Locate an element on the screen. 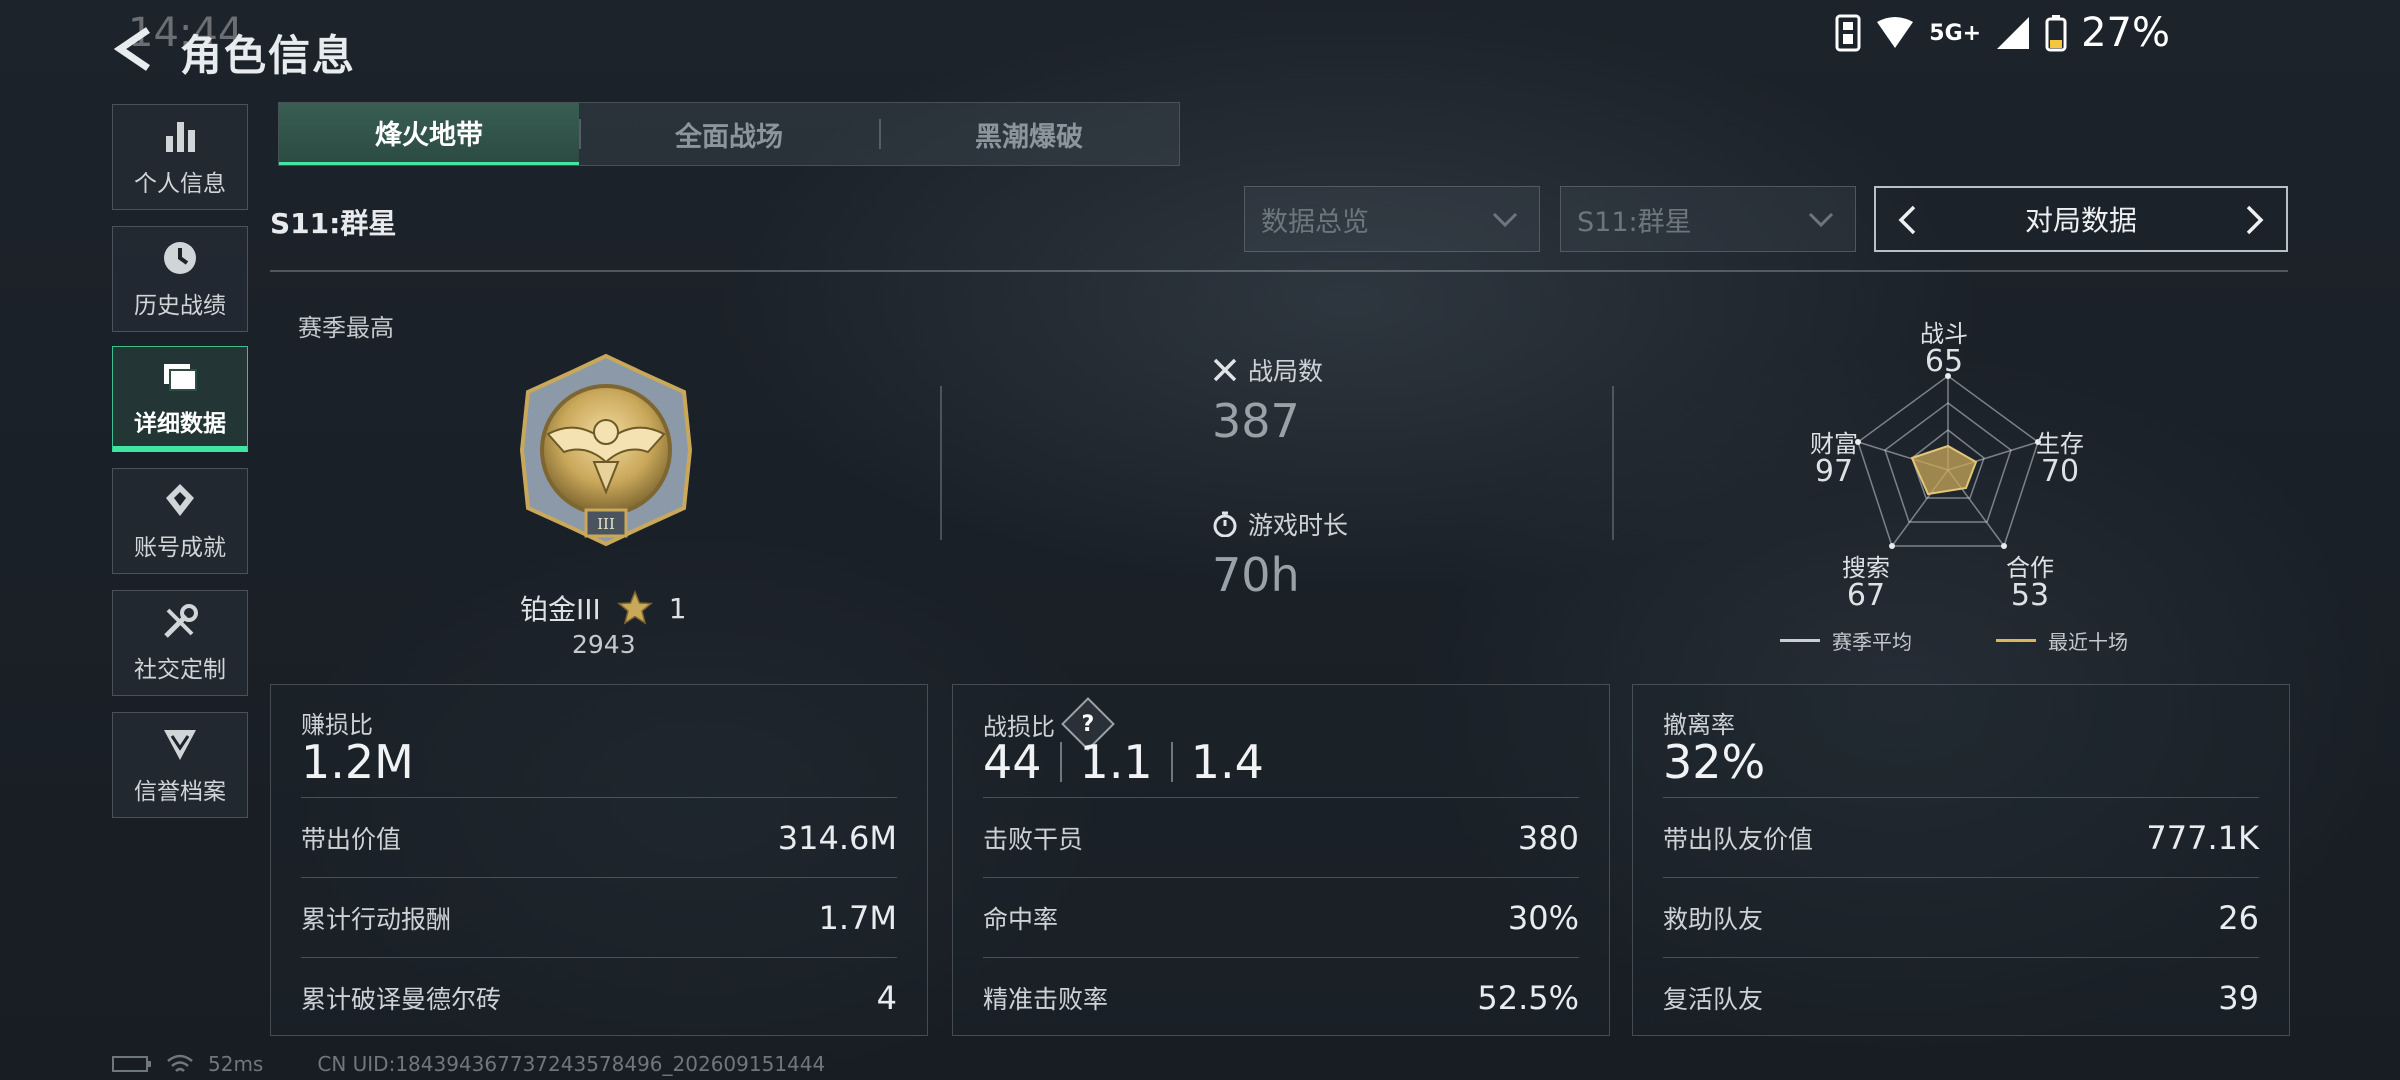 Image resolution: width=2400 pixels, height=1080 pixels. row-label: 复活队友 is located at coordinates (1713, 999).